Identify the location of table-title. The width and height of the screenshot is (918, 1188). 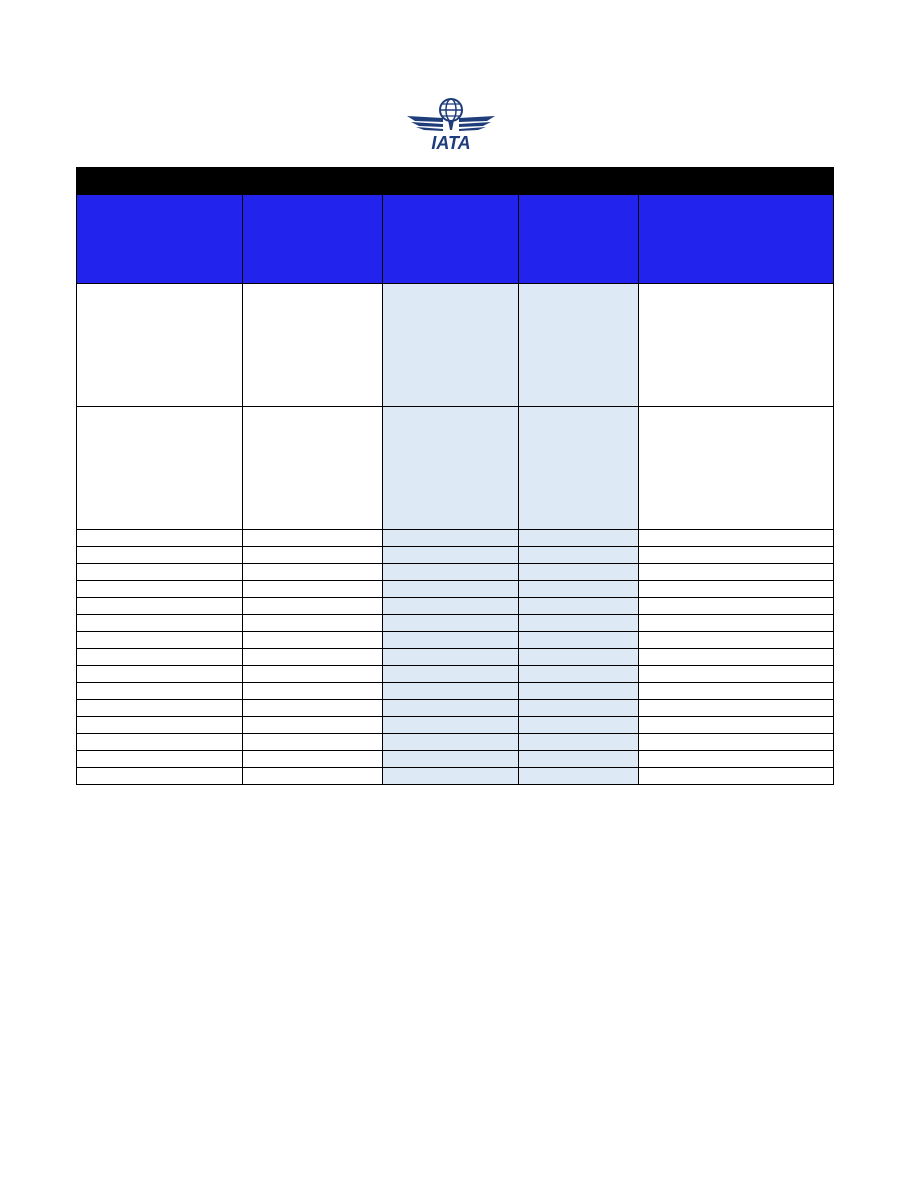
(455, 181).